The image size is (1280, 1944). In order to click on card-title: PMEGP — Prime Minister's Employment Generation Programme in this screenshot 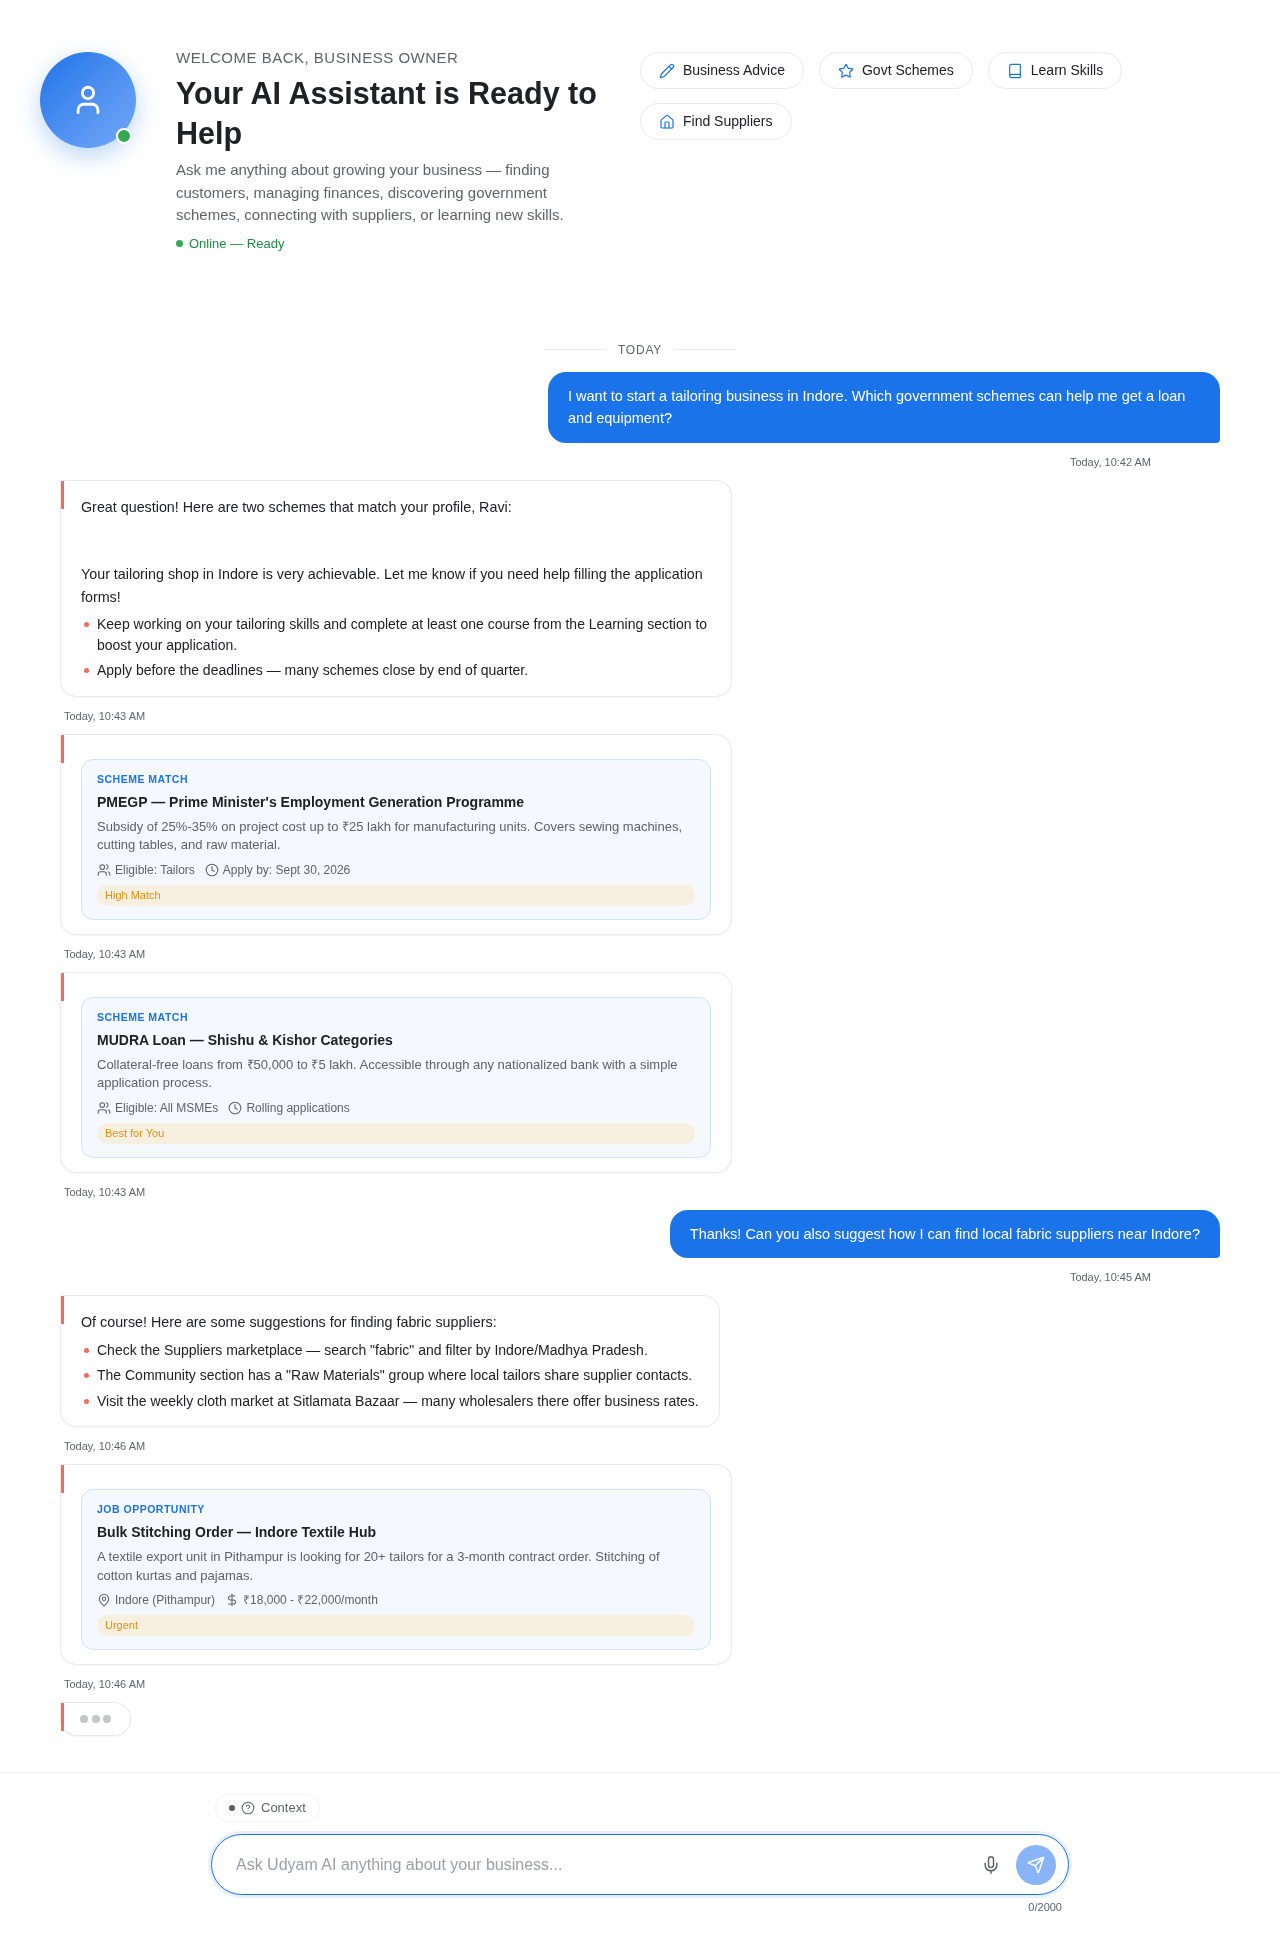, I will do `click(311, 801)`.